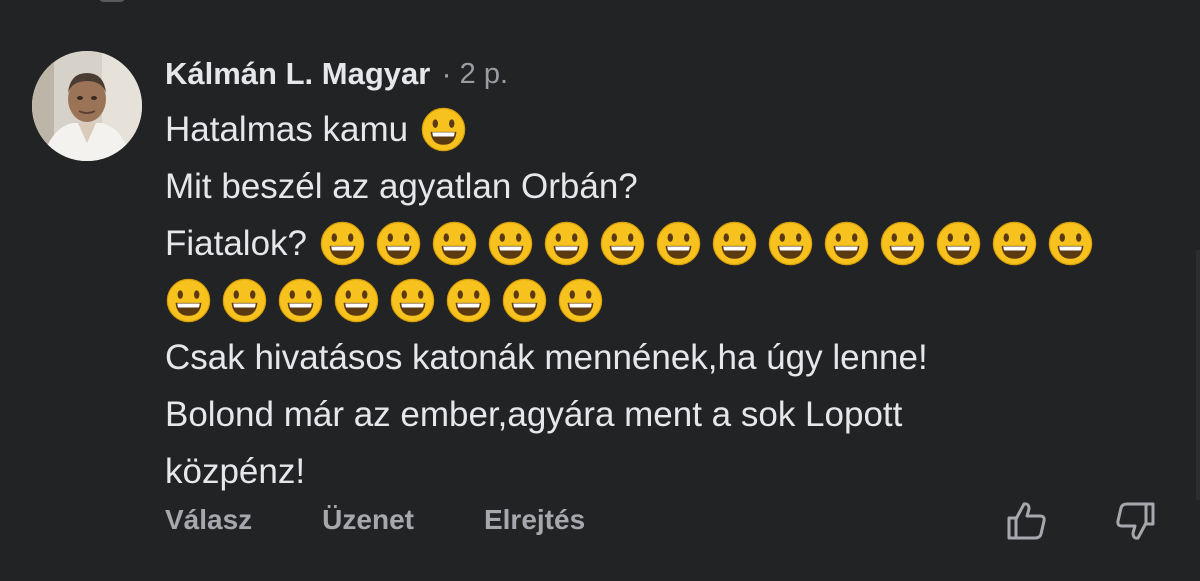 This screenshot has width=1200, height=581. I want to click on previous-comment-fragment, so click(112, 1).